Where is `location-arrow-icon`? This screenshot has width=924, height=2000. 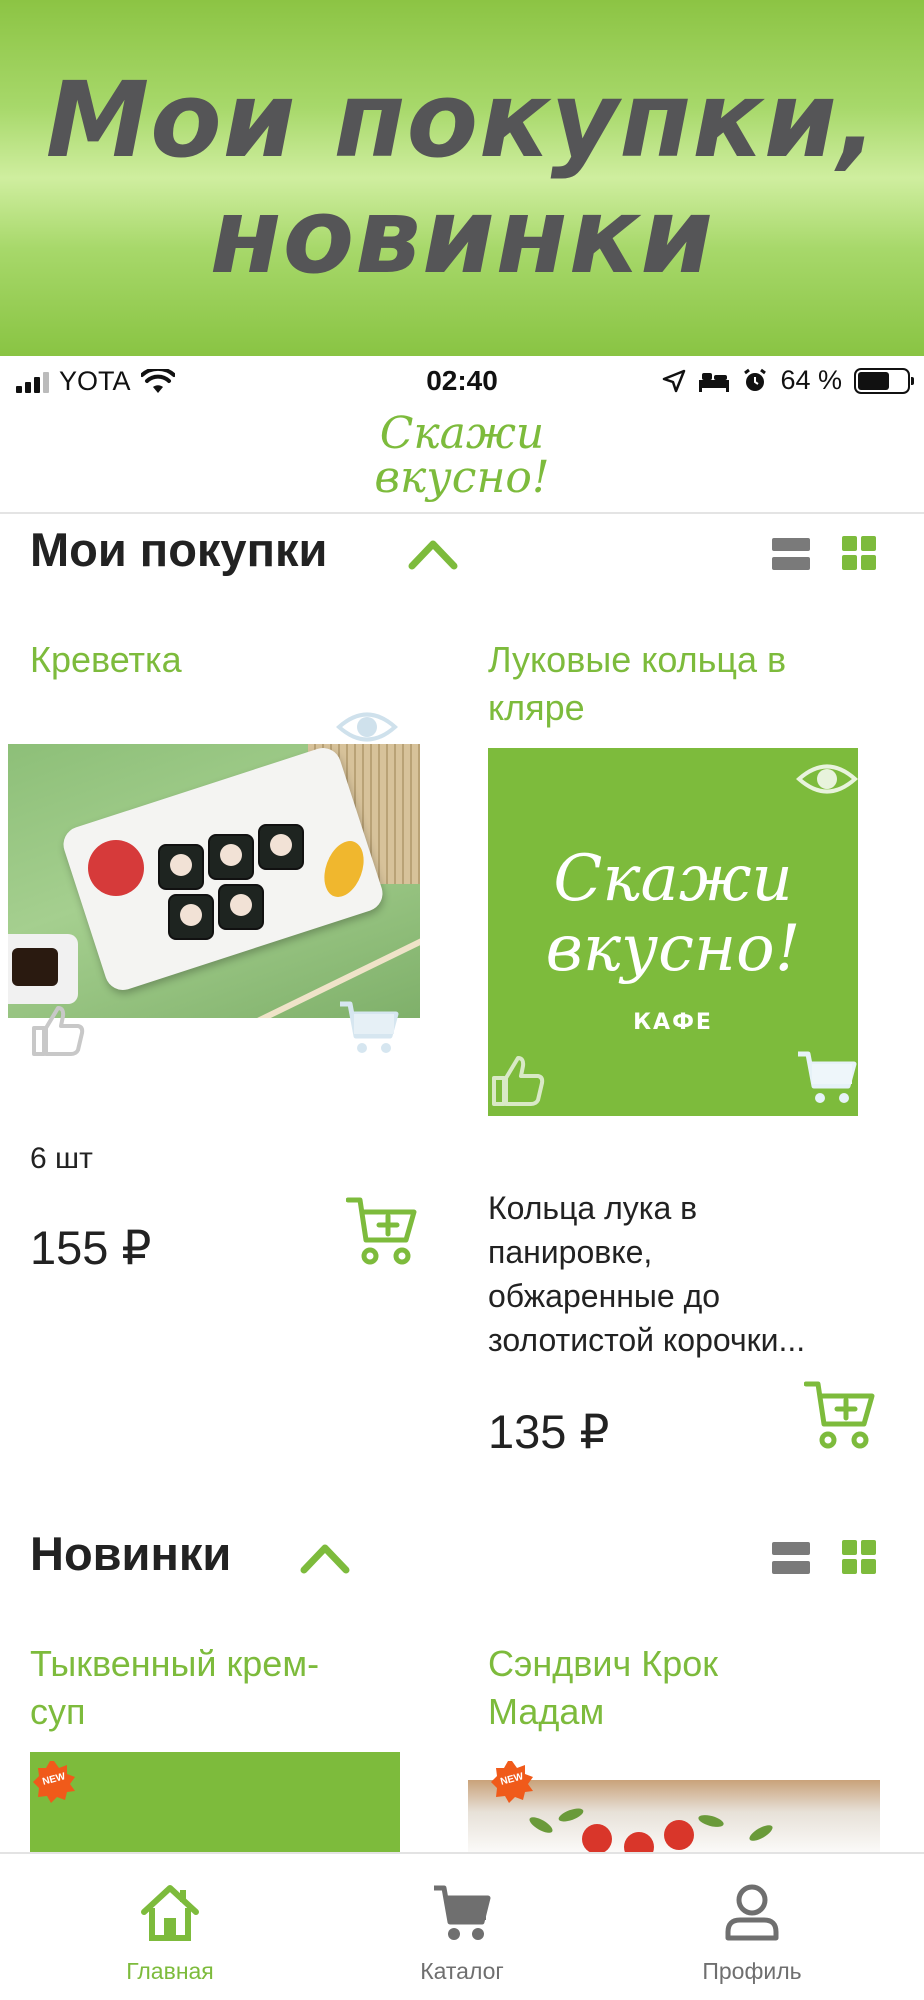
location-arrow-icon is located at coordinates (674, 380).